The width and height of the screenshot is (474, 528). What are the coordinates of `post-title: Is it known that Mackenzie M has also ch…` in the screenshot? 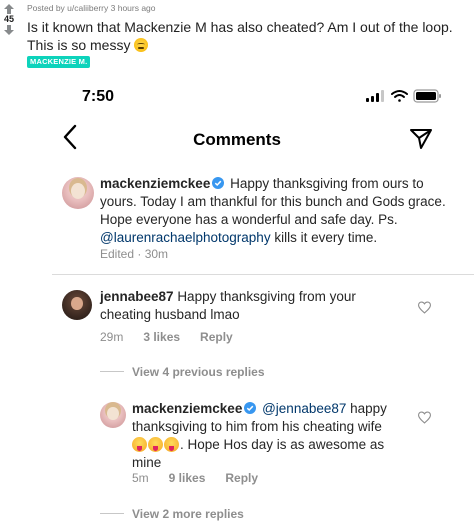 It's located at (247, 36).